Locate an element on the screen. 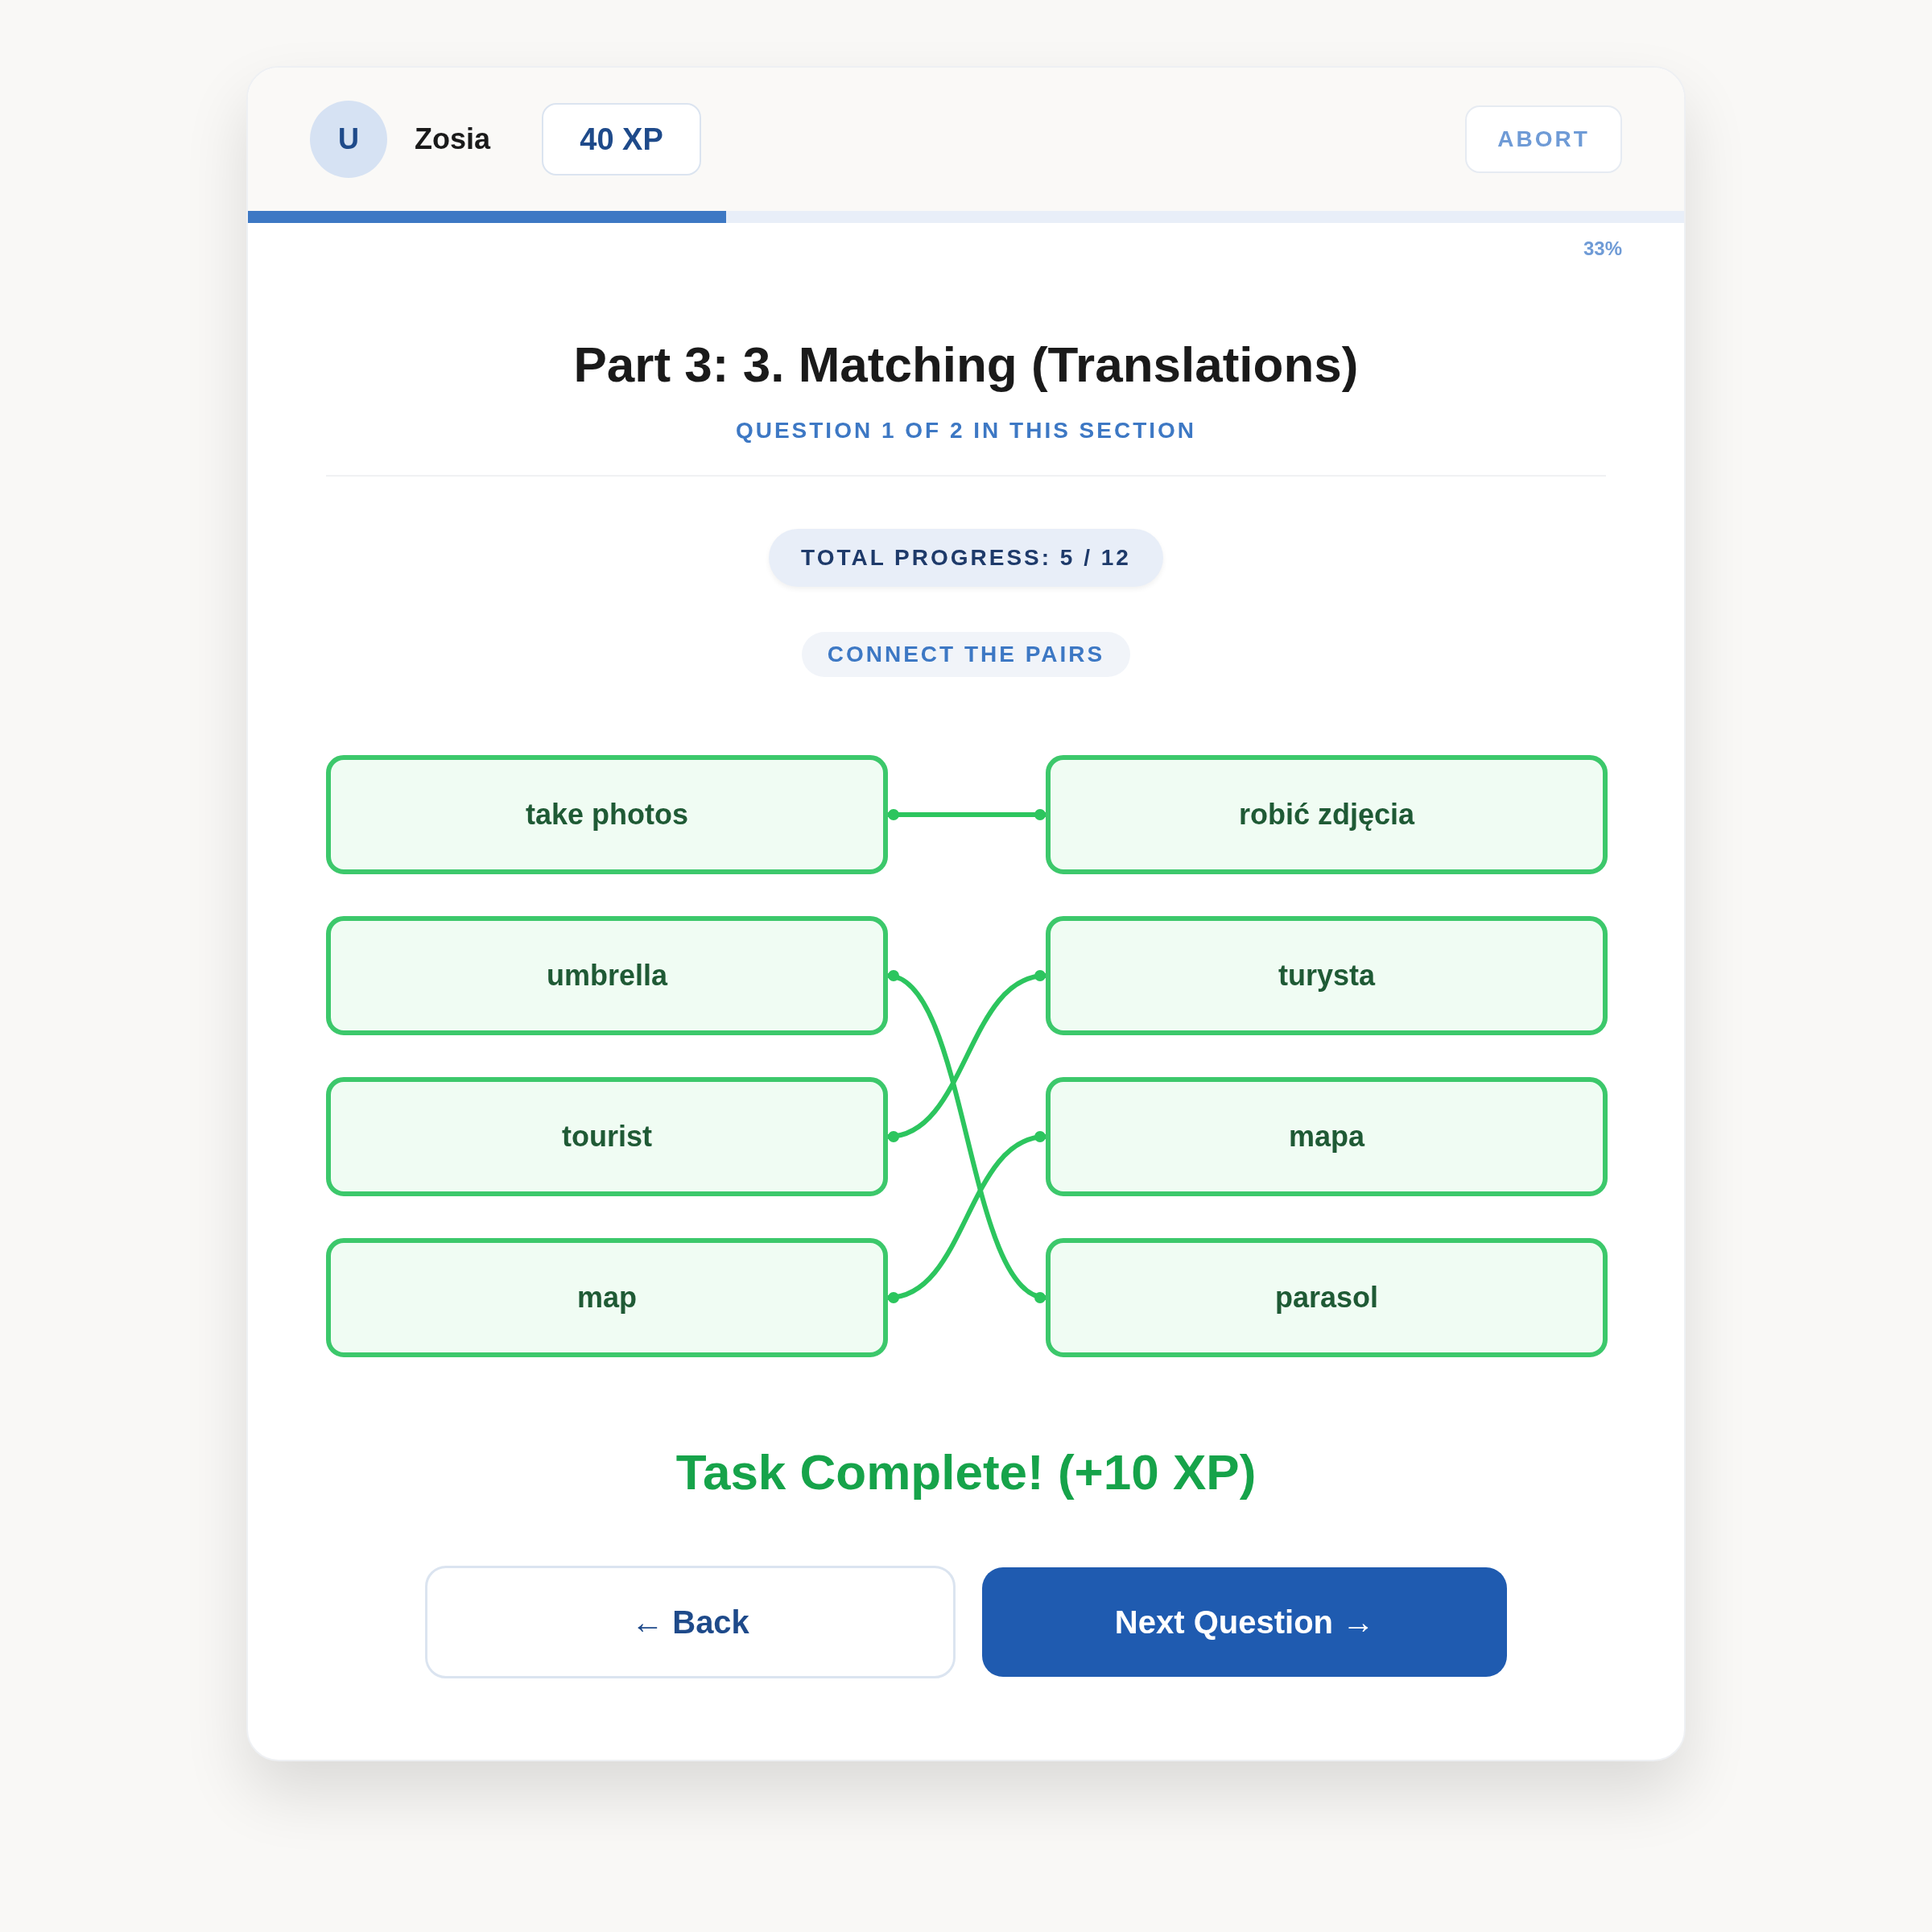 The image size is (1932, 1932). word-card: take photos is located at coordinates (607, 814).